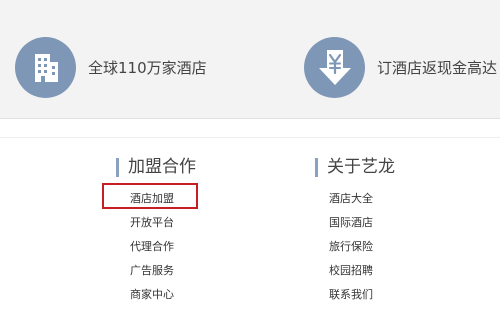  I want to click on list-item: 校园招聘, so click(355, 271).